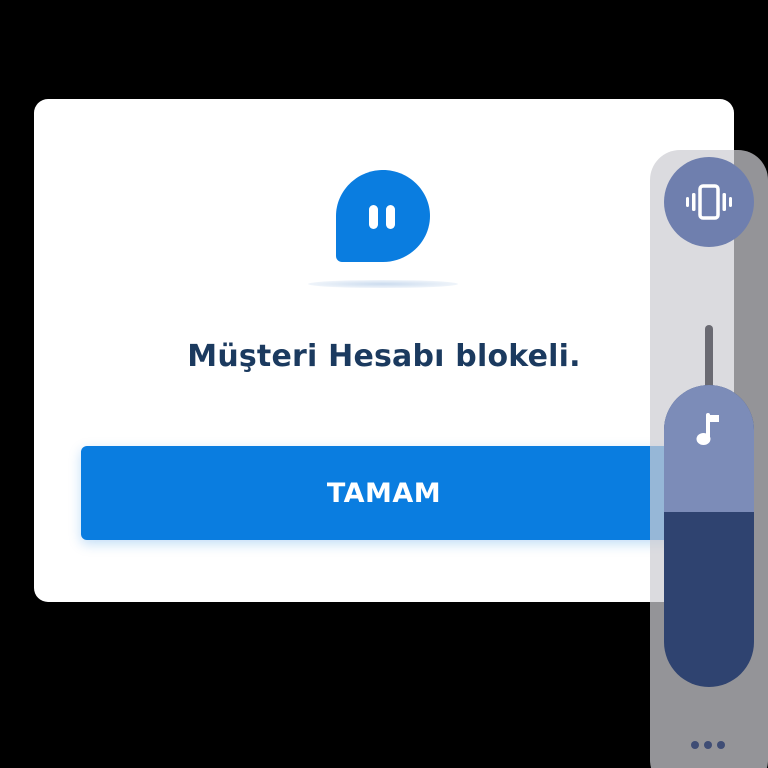  What do you see at coordinates (383, 216) in the screenshot?
I see `paused-chat-bubble-icon` at bounding box center [383, 216].